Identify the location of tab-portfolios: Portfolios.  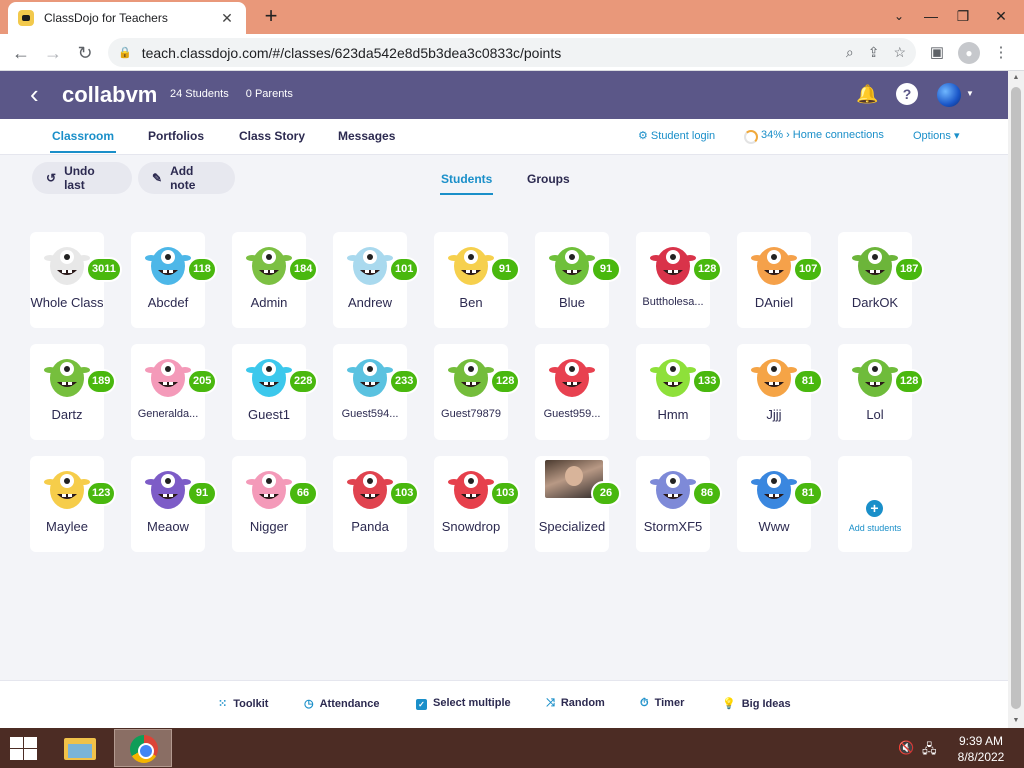
(176, 136).